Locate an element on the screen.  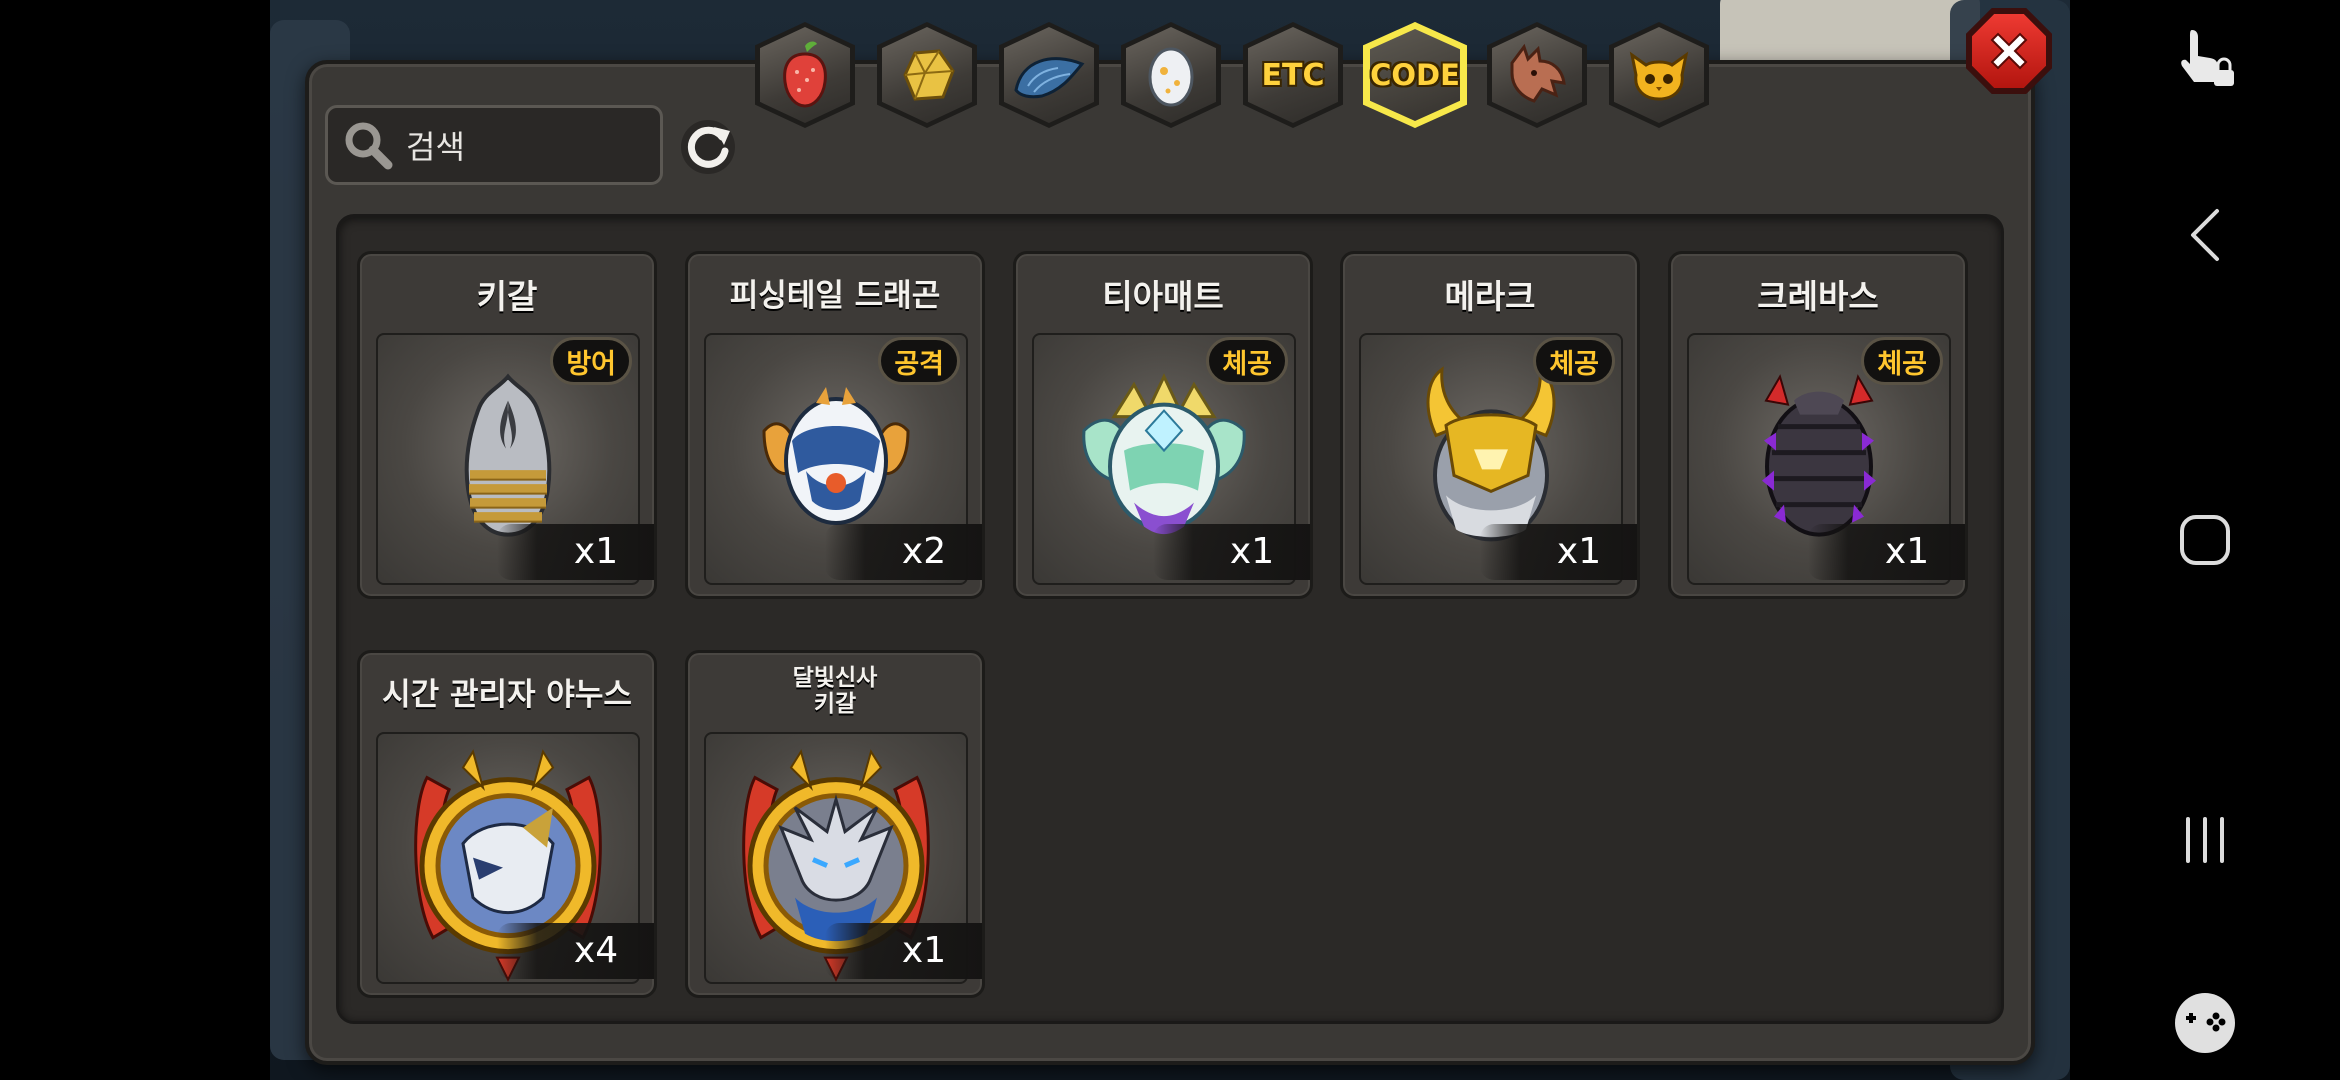
home-icon is located at coordinates (2205, 540).